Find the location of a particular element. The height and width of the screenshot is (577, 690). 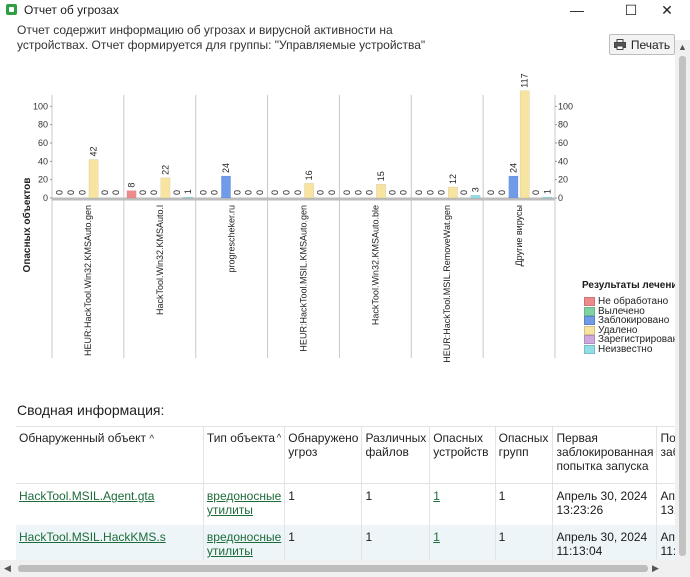

column-header-threats: Обнаружено угроз is located at coordinates (323, 455).